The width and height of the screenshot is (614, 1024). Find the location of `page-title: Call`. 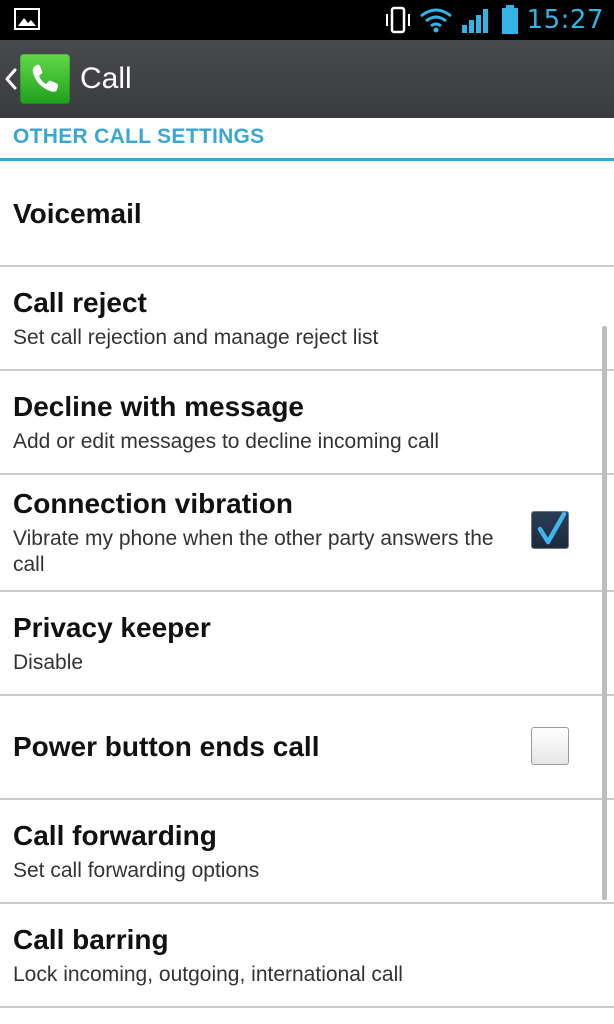

page-title: Call is located at coordinates (106, 78).